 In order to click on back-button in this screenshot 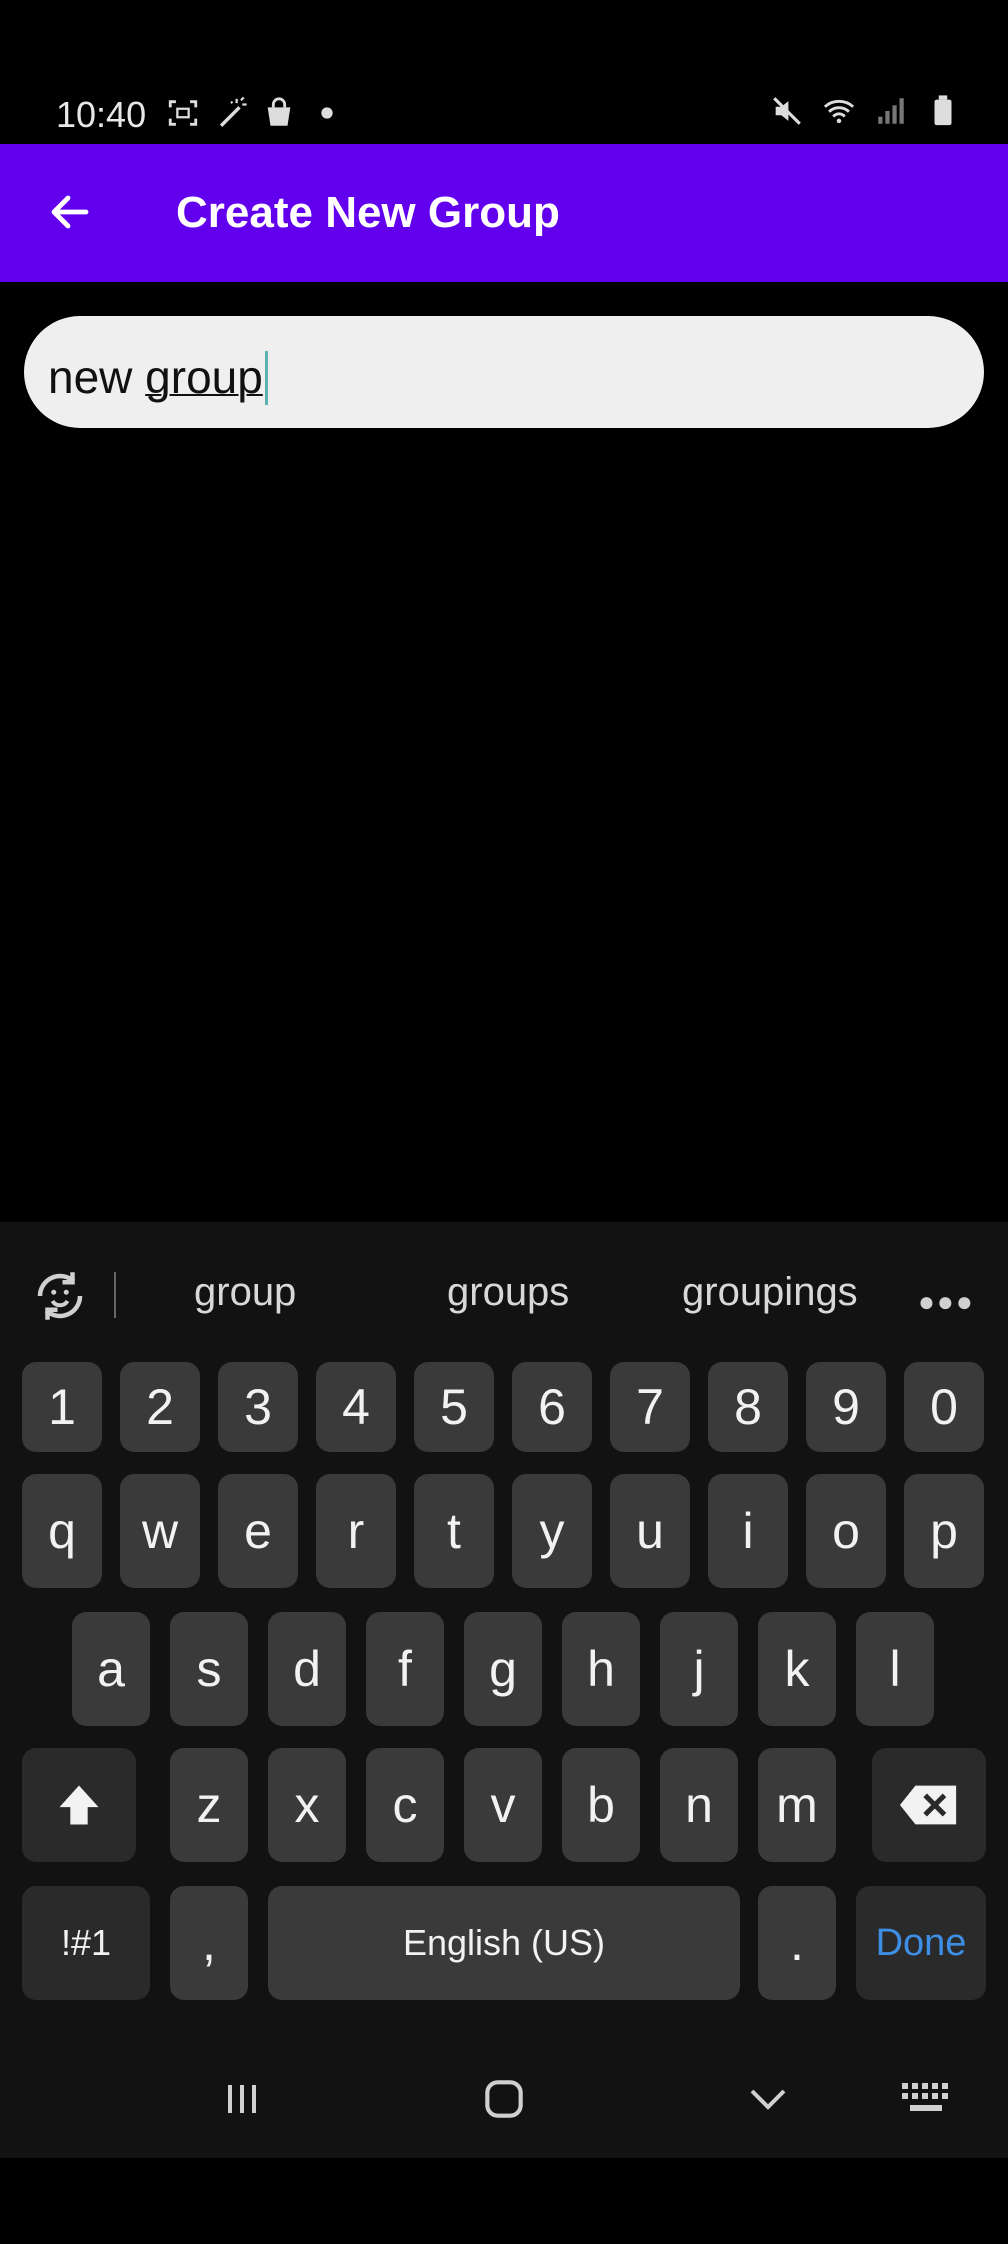, I will do `click(70, 212)`.